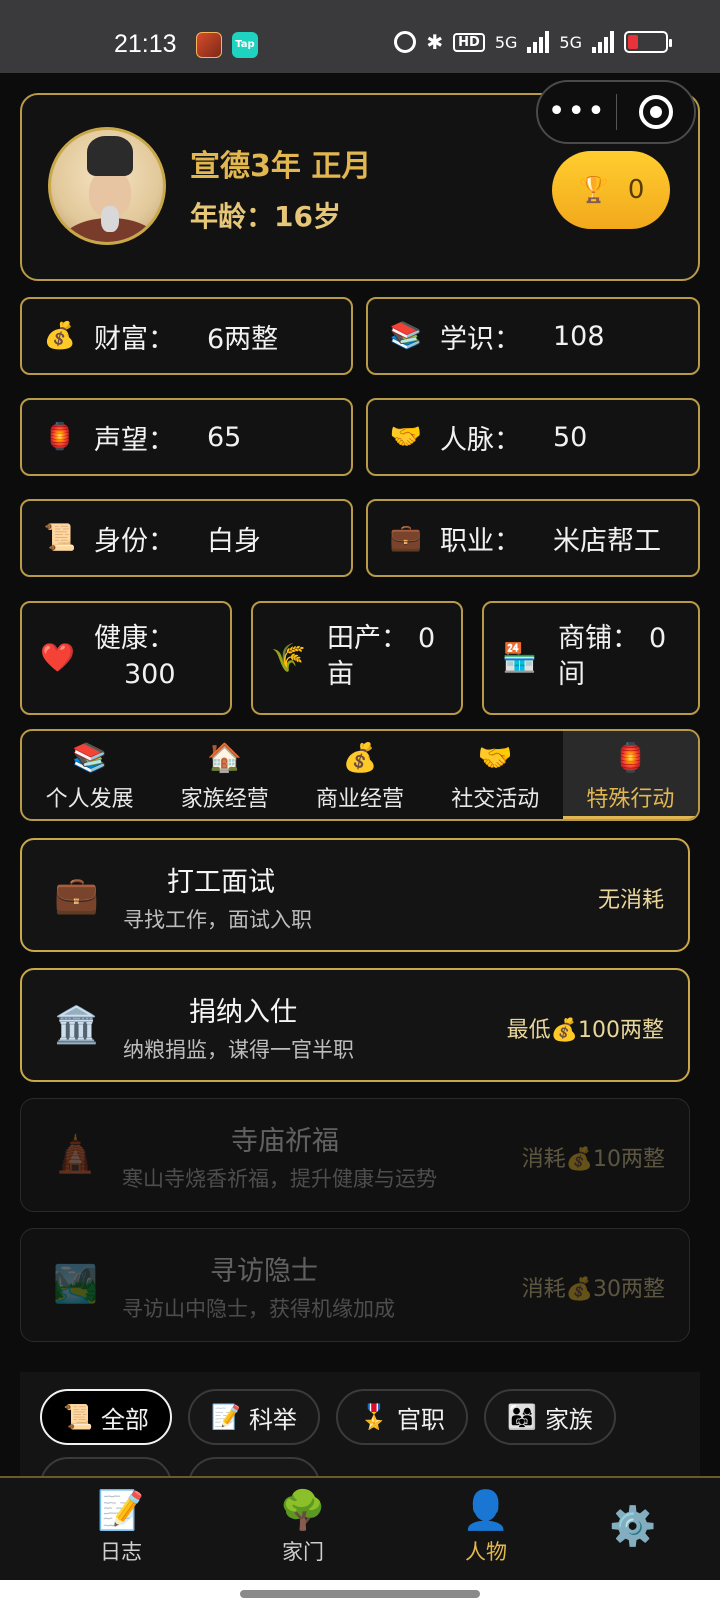 The image size is (720, 1608). Describe the element at coordinates (636, 190) in the screenshot. I see `trophy-count: 0` at that location.